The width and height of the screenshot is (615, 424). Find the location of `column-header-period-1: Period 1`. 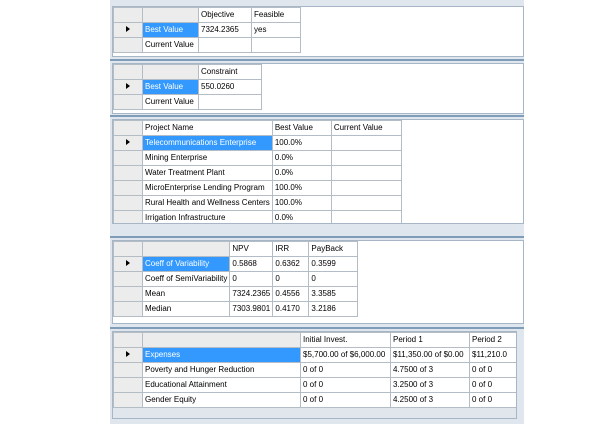

column-header-period-1: Period 1 is located at coordinates (430, 340).